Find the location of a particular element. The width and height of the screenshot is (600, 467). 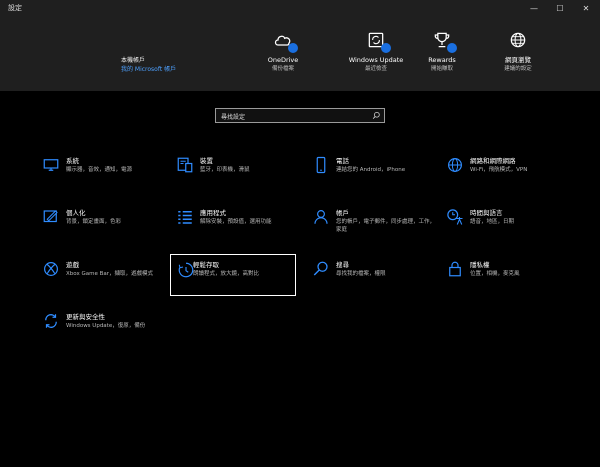

account-section: 本機帳戶 我的 Microsoft 帳戶 is located at coordinates (148, 65).